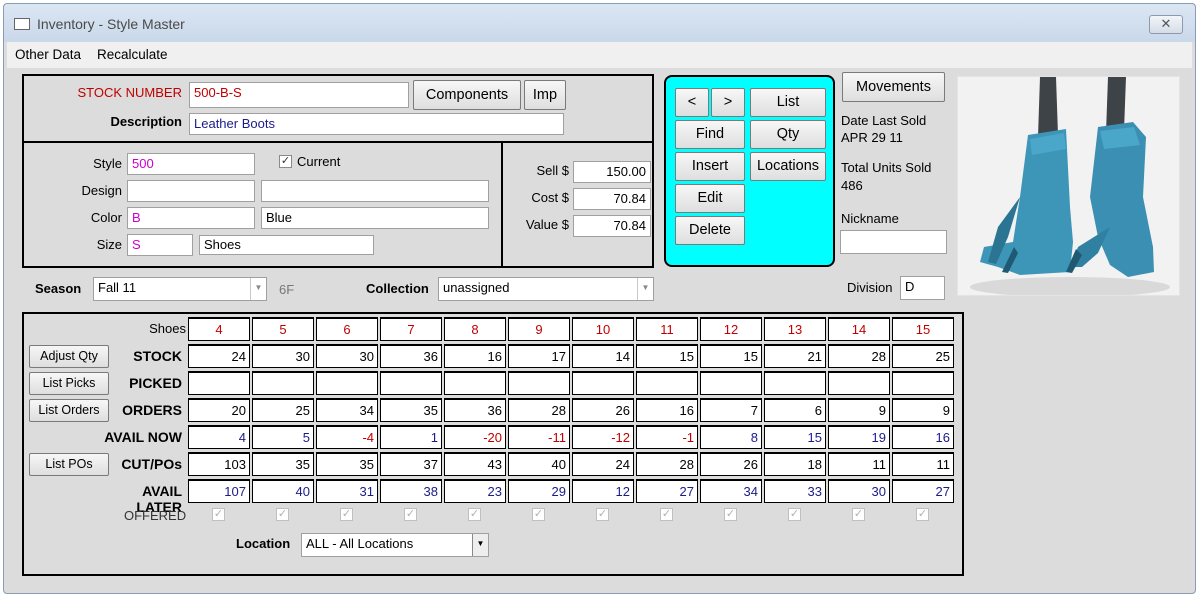 The height and width of the screenshot is (598, 1200). What do you see at coordinates (219, 491) in the screenshot?
I see `grid-cell: 107` at bounding box center [219, 491].